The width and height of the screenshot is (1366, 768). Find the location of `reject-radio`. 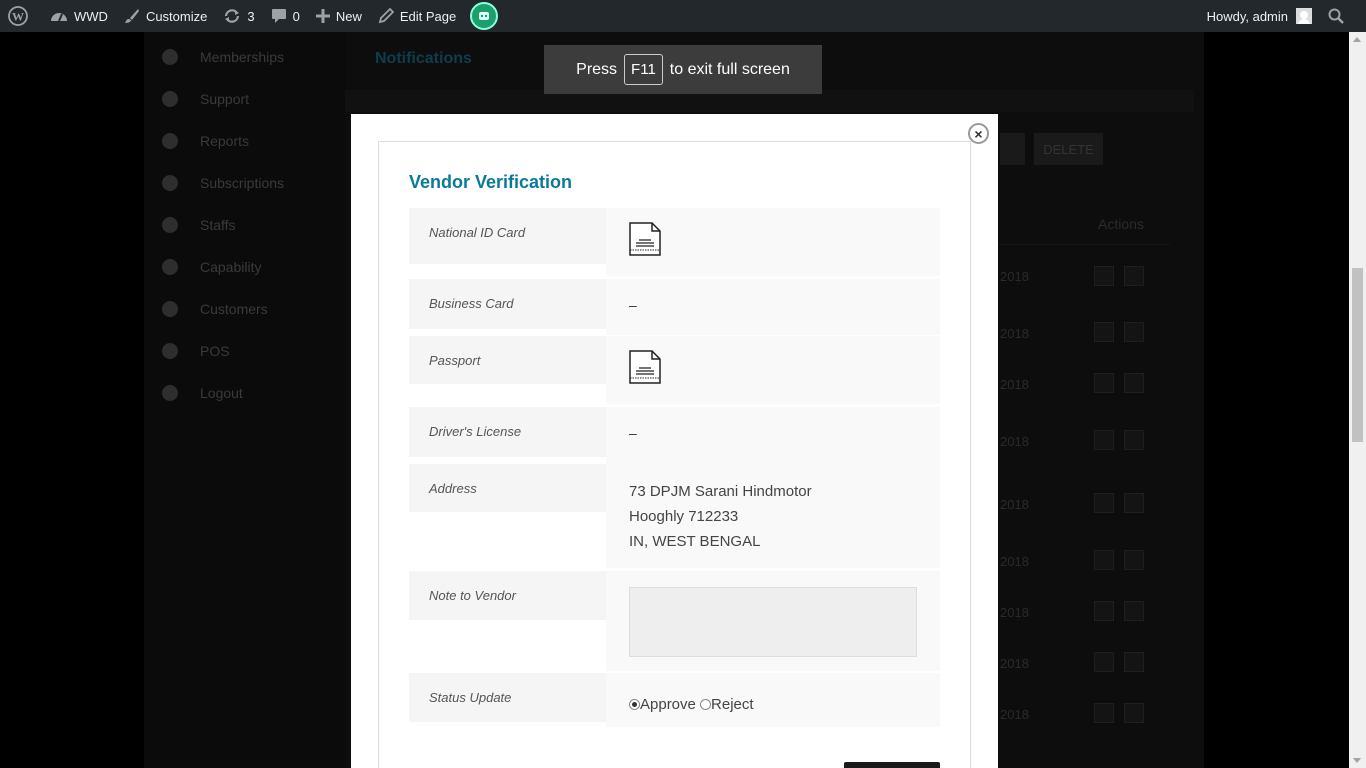

reject-radio is located at coordinates (706, 704).